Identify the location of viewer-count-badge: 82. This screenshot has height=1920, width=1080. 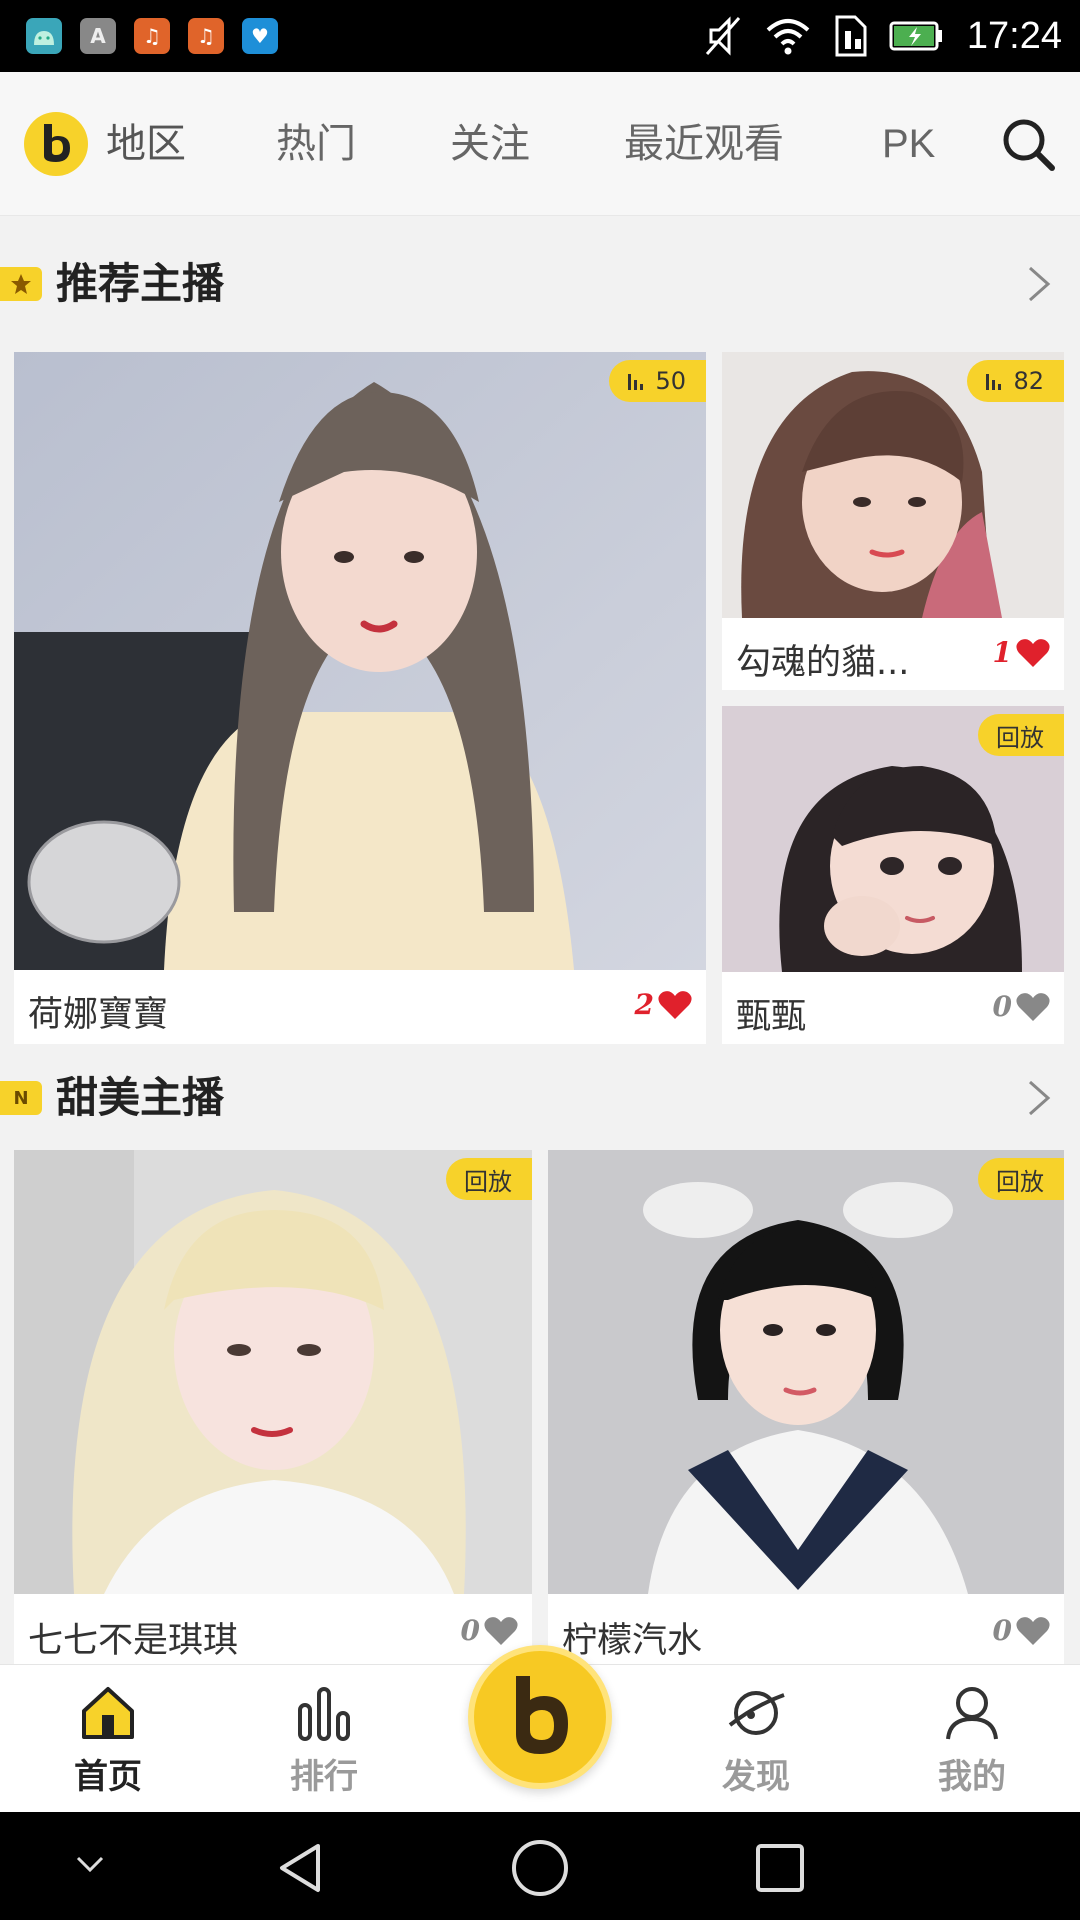
(1015, 381).